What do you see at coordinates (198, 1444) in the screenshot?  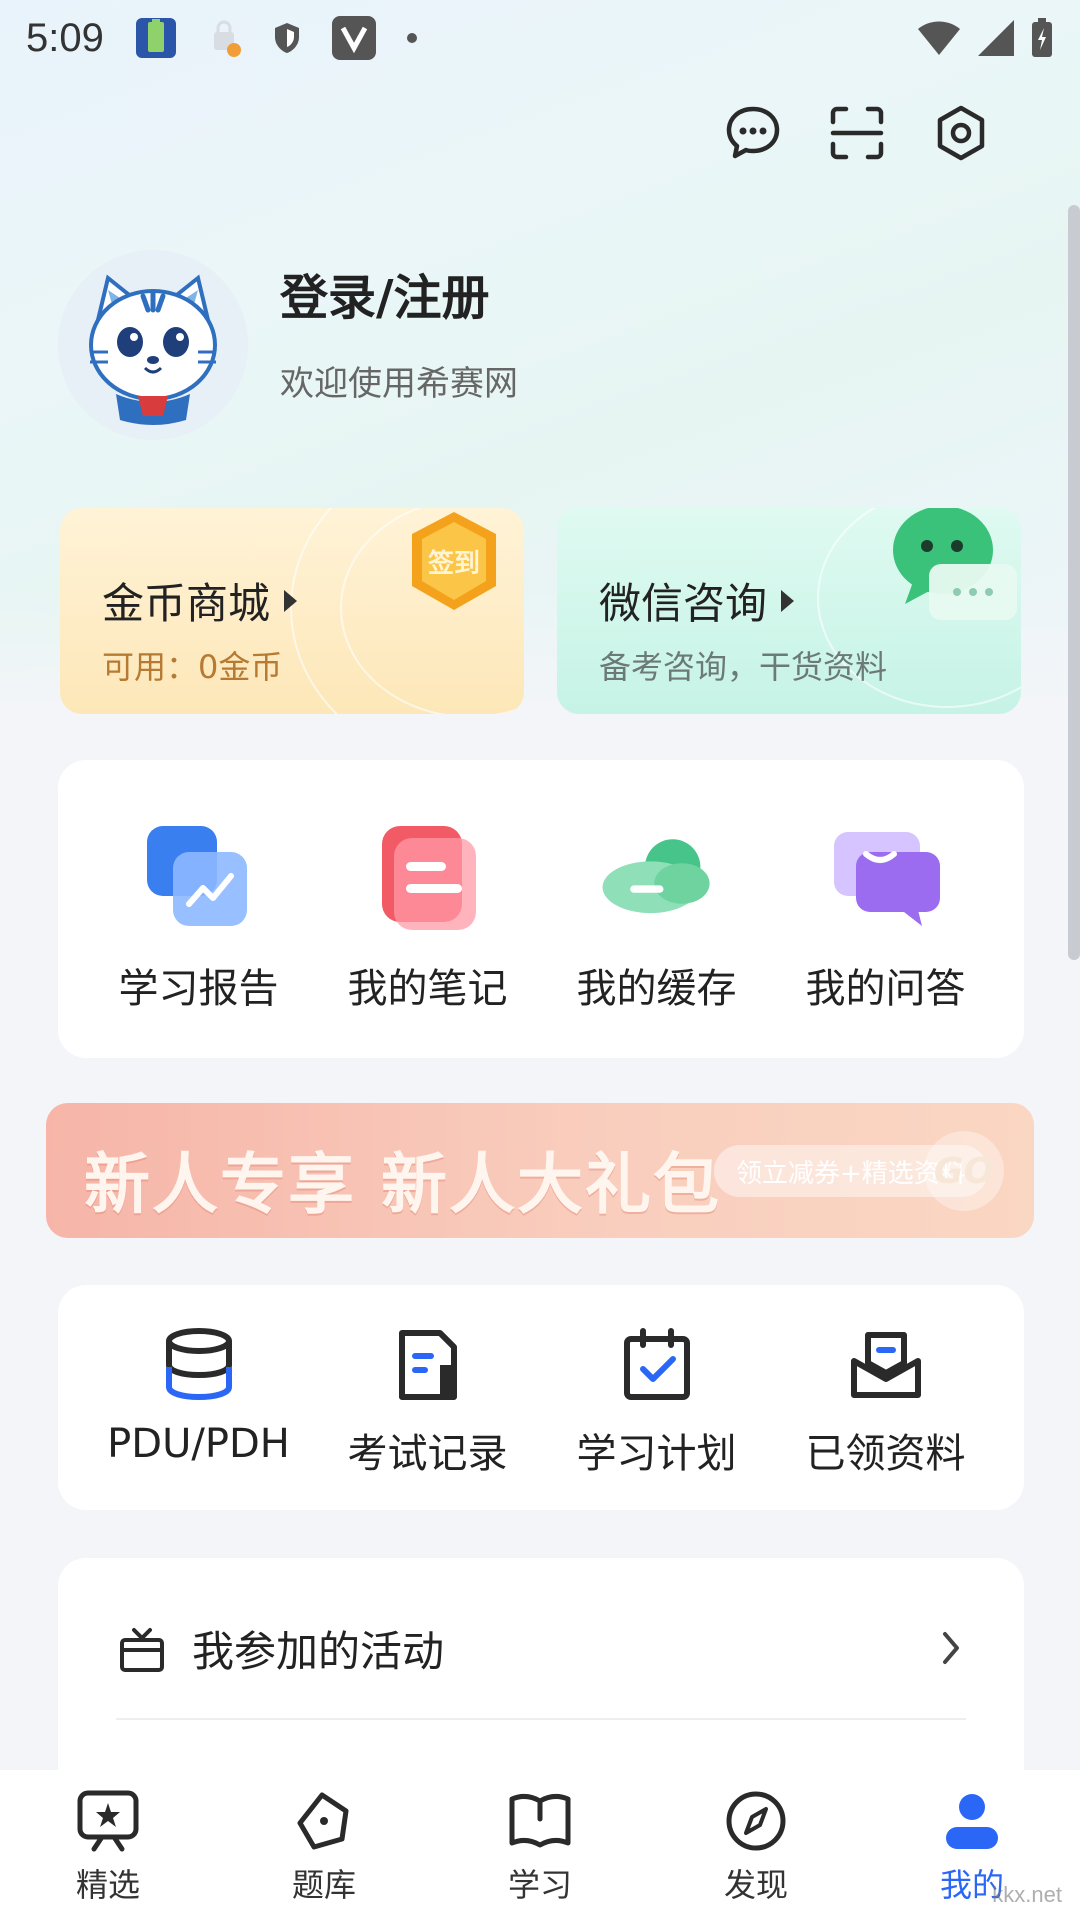 I see `tool-label: PDU/PDH` at bounding box center [198, 1444].